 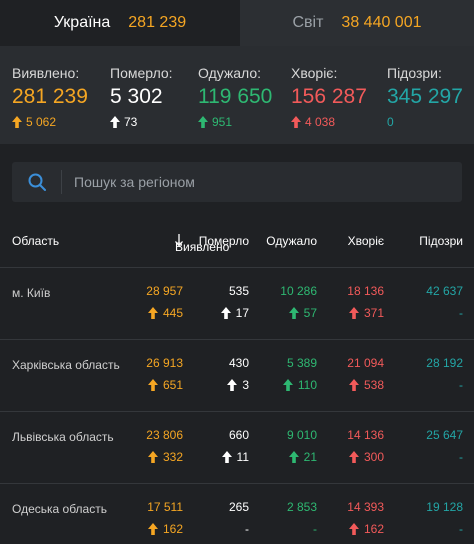 I want to click on recovered-delta: -, so click(x=315, y=529).